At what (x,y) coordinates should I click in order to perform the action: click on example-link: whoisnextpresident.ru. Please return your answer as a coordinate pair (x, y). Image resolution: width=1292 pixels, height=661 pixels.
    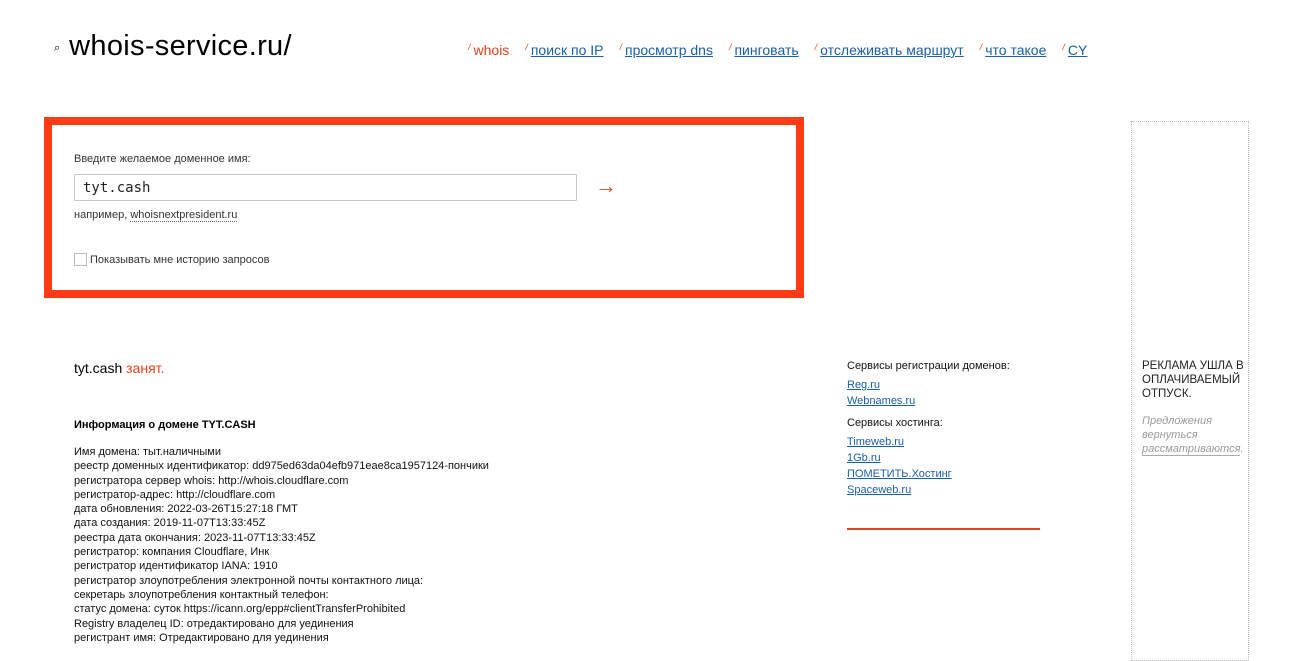
    Looking at the image, I should click on (184, 215).